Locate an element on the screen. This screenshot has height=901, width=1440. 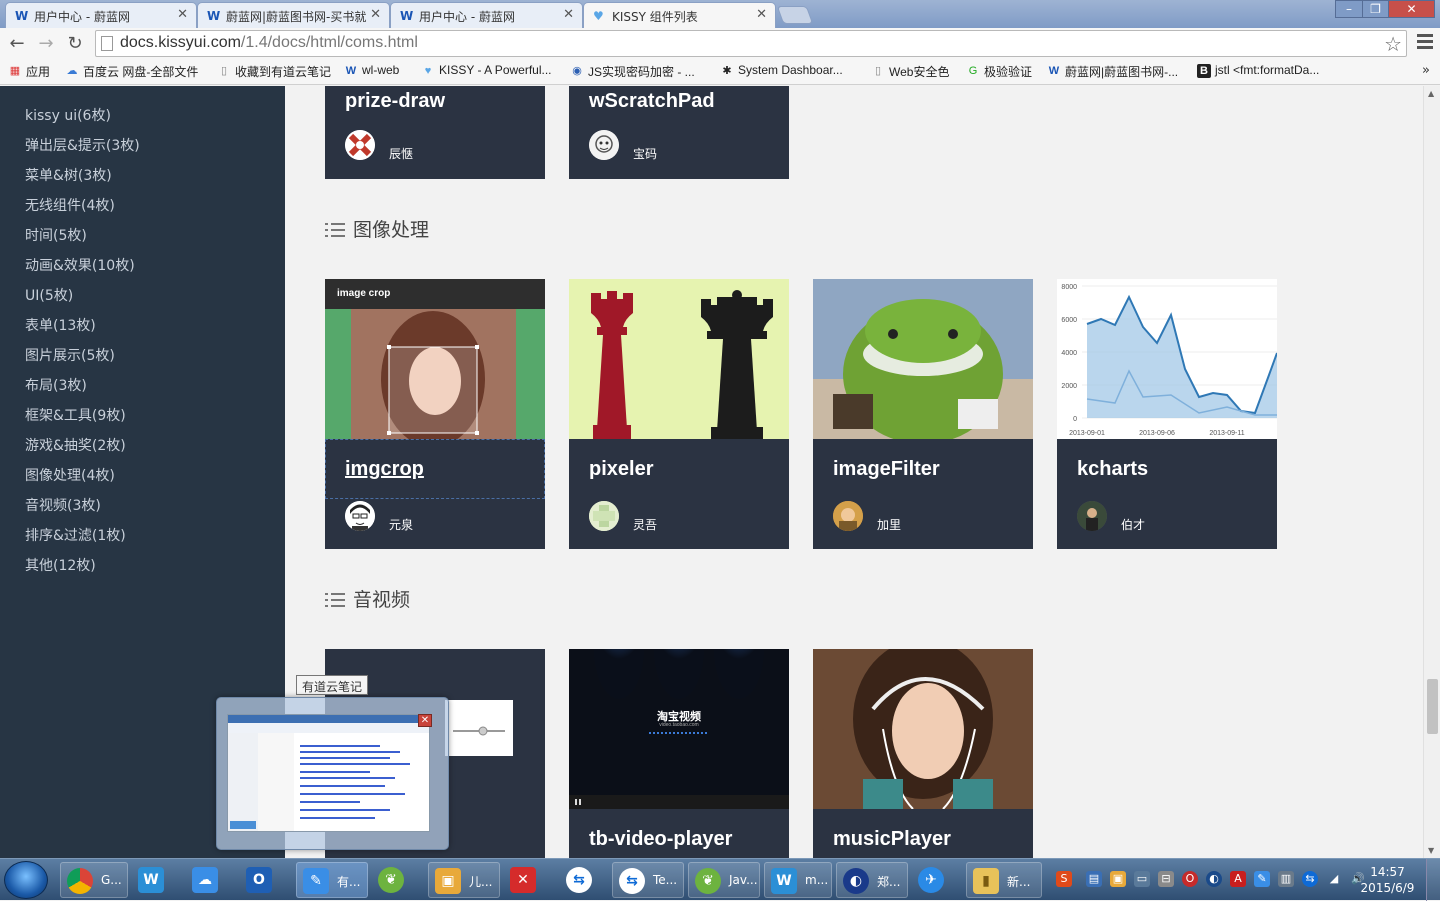
card-thumbnail: 淘宝视频 video.taobao.com is located at coordinates (679, 729).